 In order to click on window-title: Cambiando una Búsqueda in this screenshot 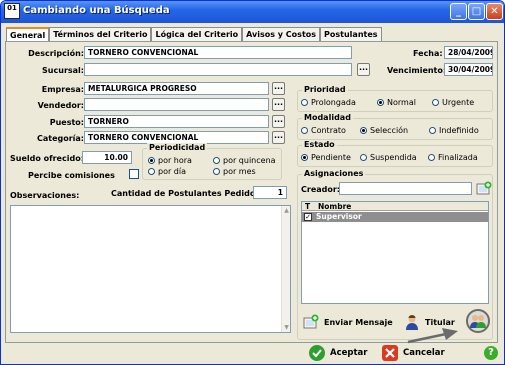, I will do `click(96, 10)`.